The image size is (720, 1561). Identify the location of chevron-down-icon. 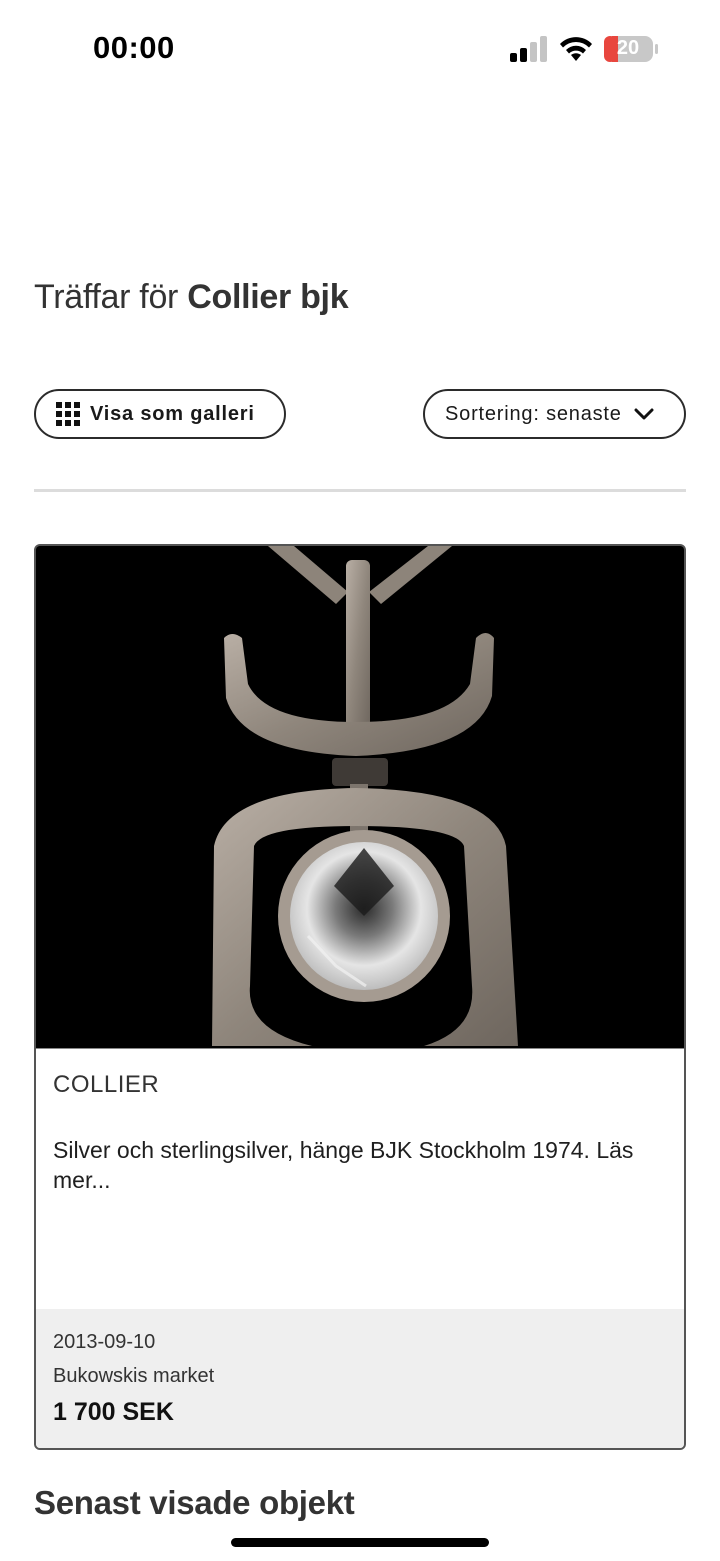
(644, 414).